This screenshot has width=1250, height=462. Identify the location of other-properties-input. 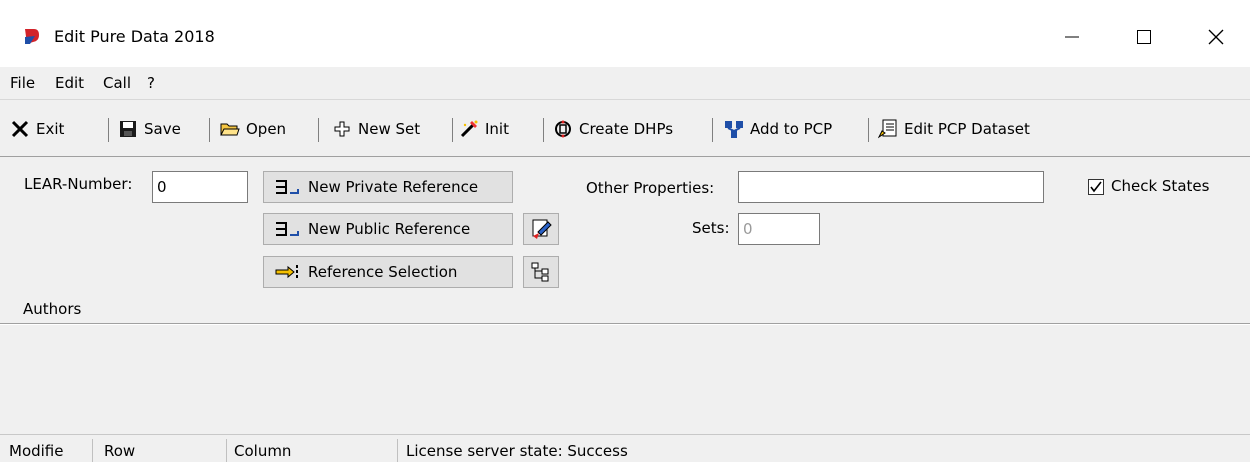
(891, 187).